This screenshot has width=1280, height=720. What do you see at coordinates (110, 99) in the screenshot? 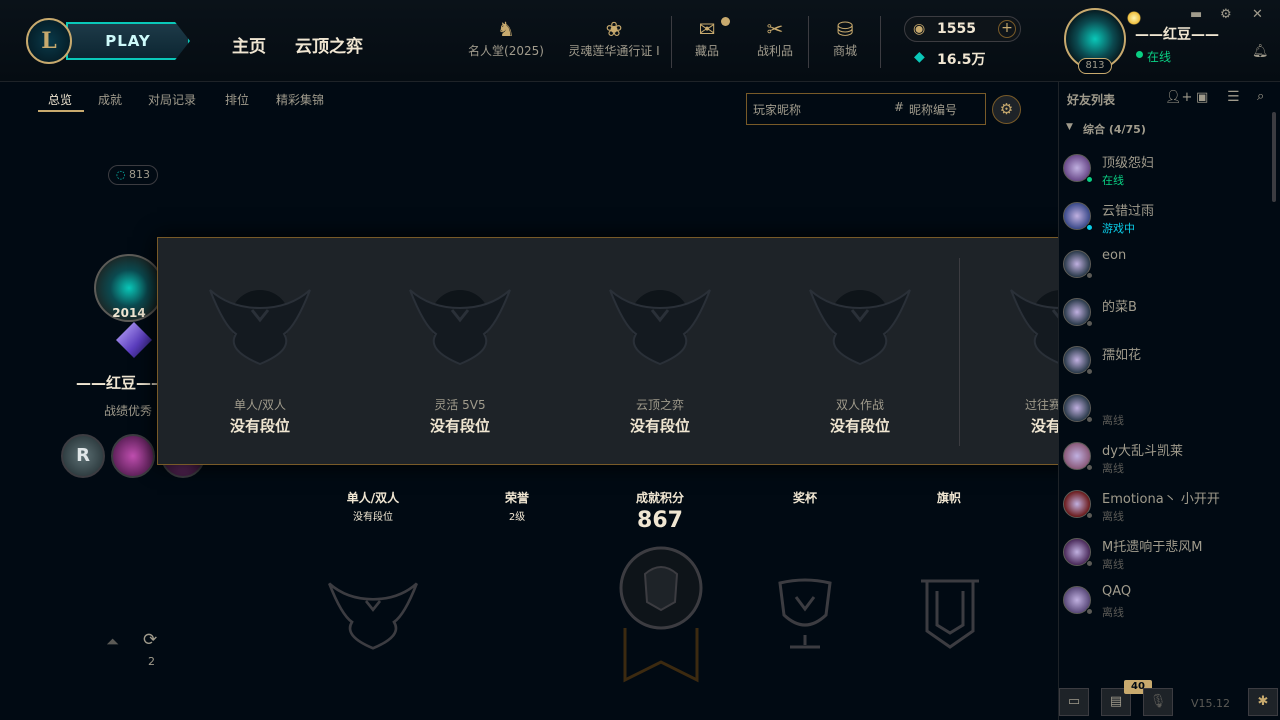
I see `tab-achievements: 成就` at bounding box center [110, 99].